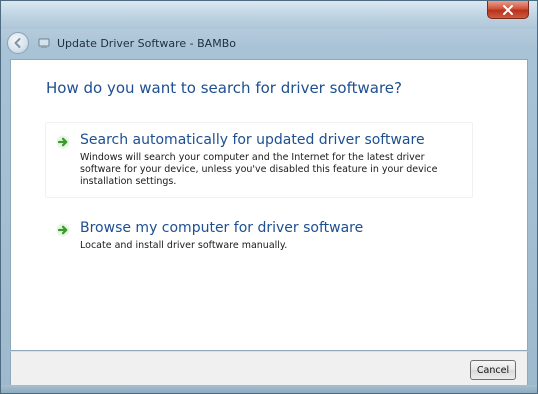  I want to click on cancel-button: Cancel, so click(493, 370).